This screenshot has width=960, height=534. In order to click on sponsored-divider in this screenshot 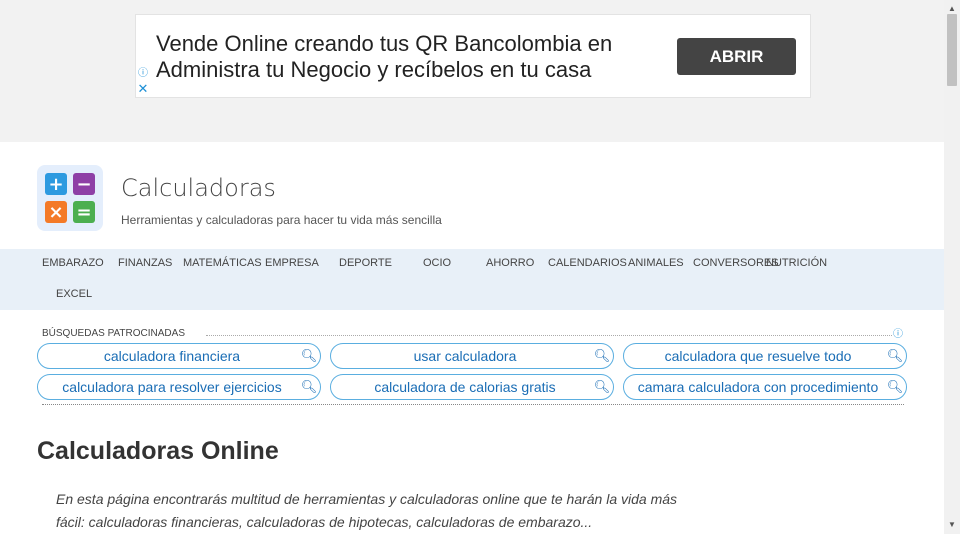, I will do `click(549, 335)`.